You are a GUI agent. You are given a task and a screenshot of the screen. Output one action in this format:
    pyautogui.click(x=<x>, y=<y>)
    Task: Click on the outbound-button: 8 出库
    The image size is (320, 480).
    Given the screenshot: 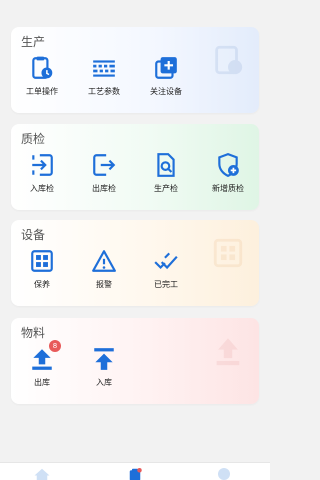 What is the action you would take?
    pyautogui.click(x=42, y=364)
    